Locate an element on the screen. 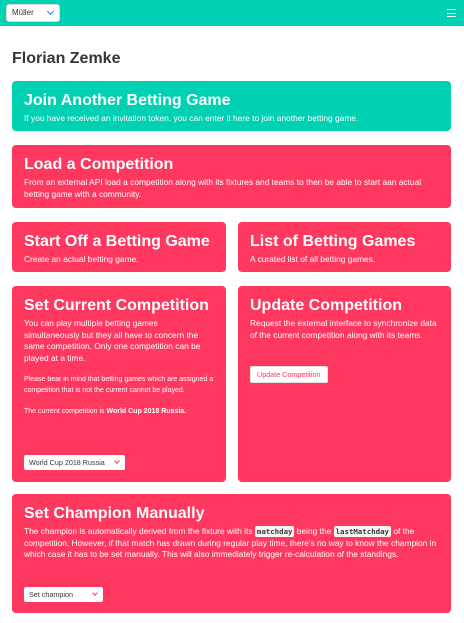 Image resolution: width=464 pixels, height=623 pixels. tile-title: Start Off a Betting Game is located at coordinates (117, 241).